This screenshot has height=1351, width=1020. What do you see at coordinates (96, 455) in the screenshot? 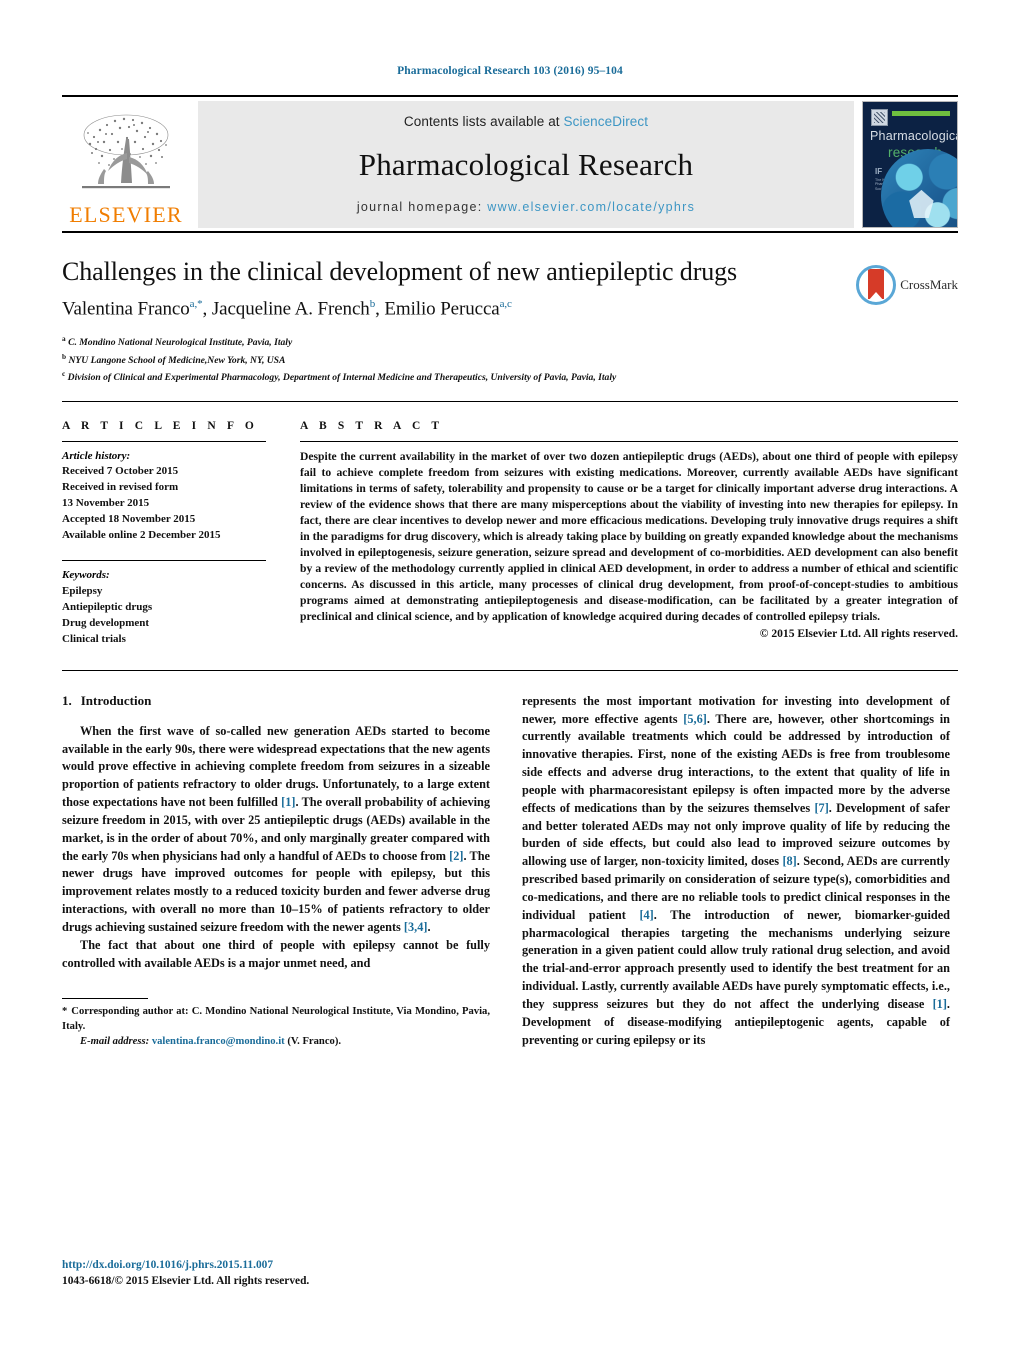
I see `article-history-label: Article history:` at bounding box center [96, 455].